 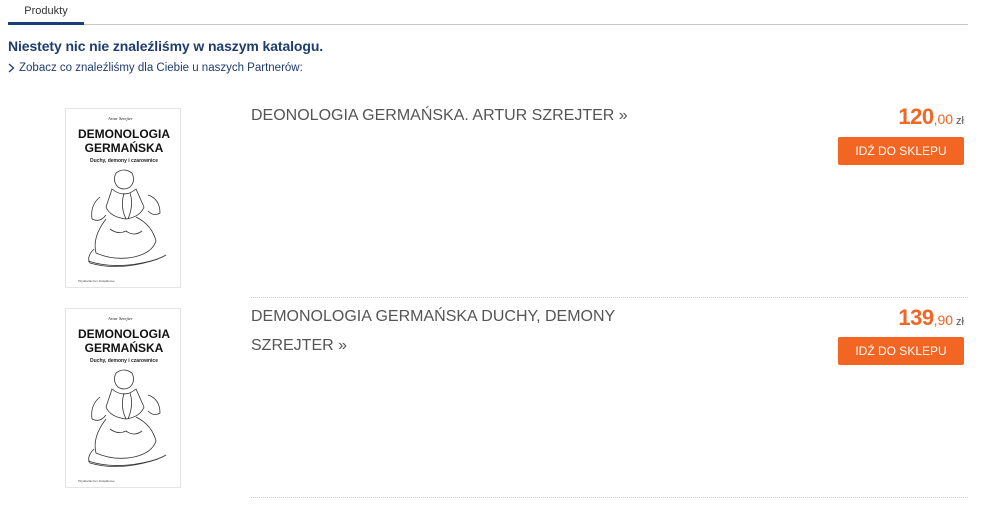 I want to click on product-price: 139,90 zł, so click(x=931, y=318).